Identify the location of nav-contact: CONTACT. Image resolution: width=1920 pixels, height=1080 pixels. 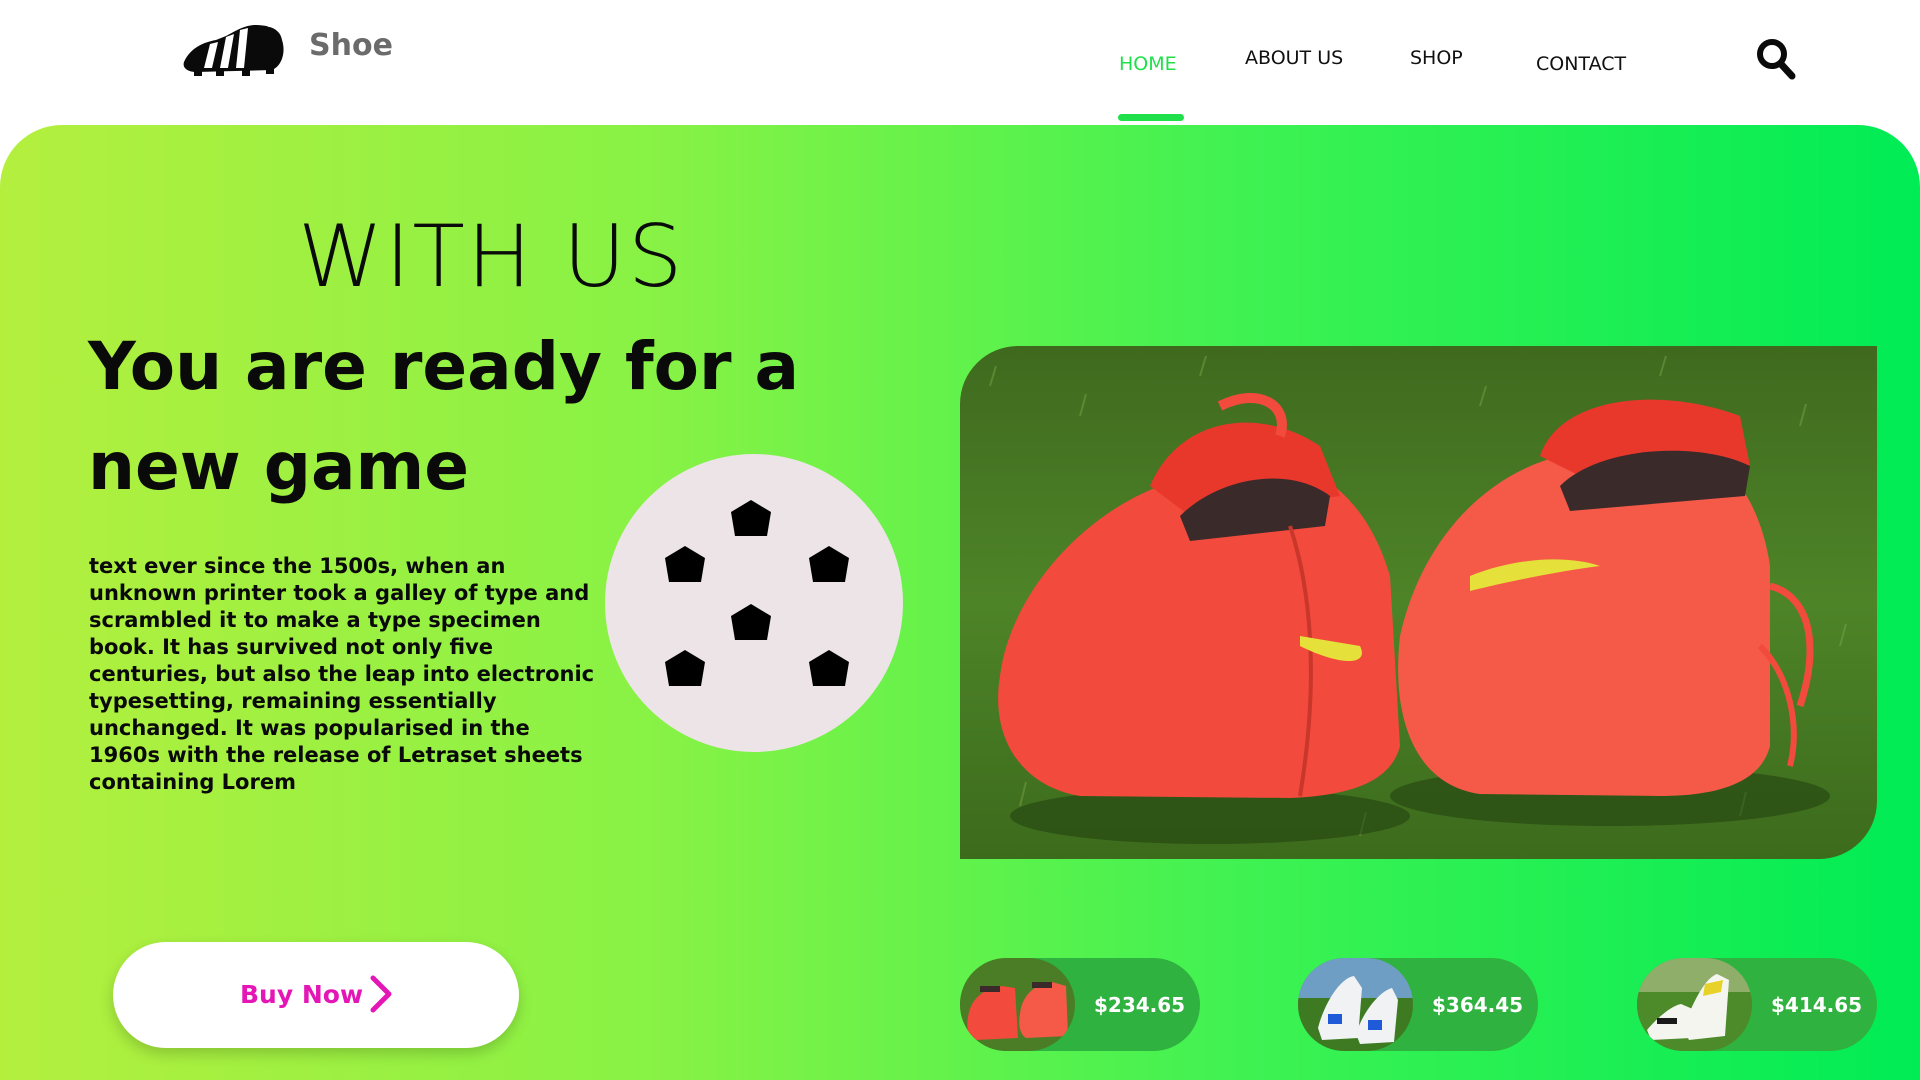
(1581, 64).